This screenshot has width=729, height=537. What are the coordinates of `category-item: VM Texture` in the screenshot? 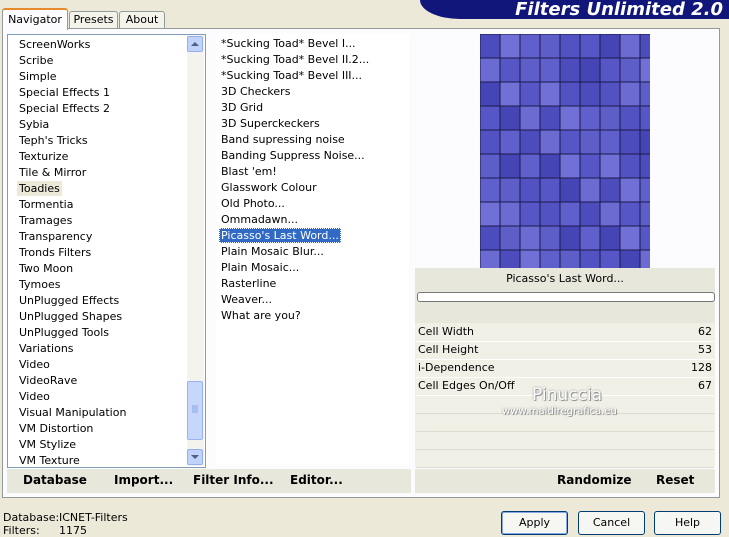 It's located at (49, 460).